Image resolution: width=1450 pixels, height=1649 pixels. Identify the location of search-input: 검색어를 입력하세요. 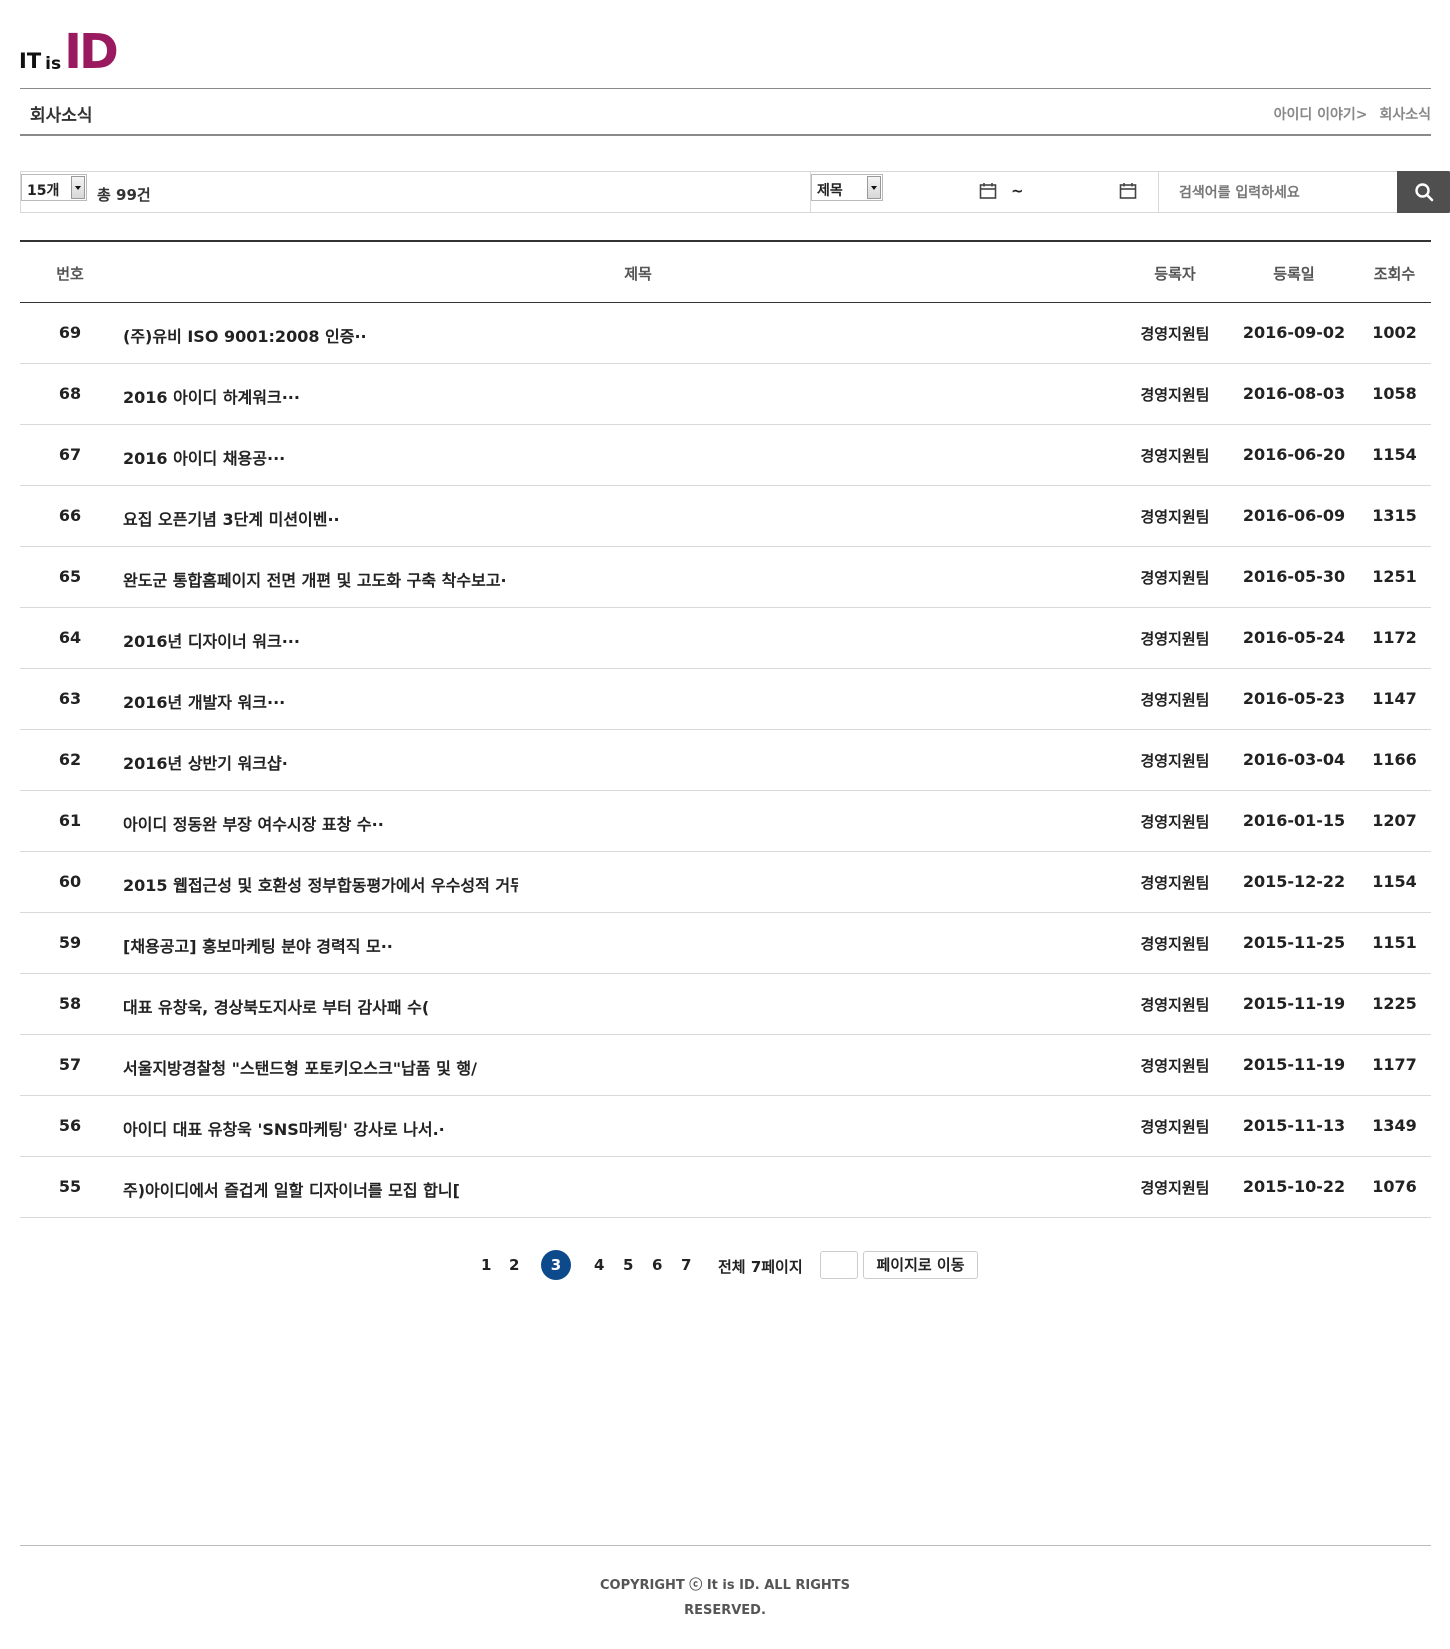
(1286, 202).